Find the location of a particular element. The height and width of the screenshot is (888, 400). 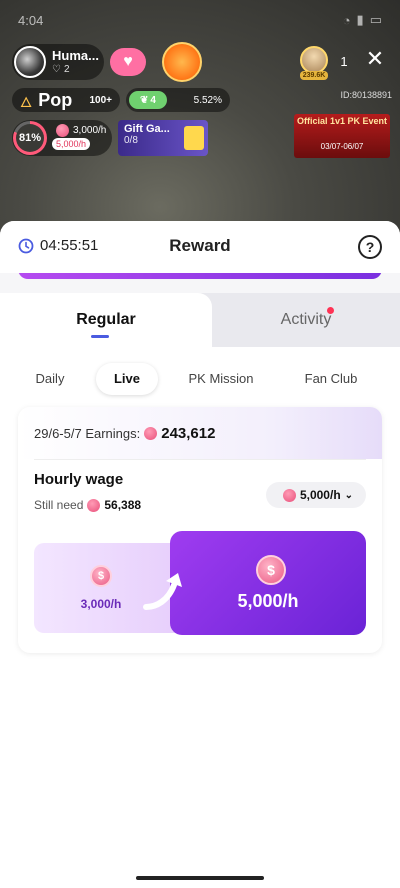

viewer-count: 1 is located at coordinates (344, 61).